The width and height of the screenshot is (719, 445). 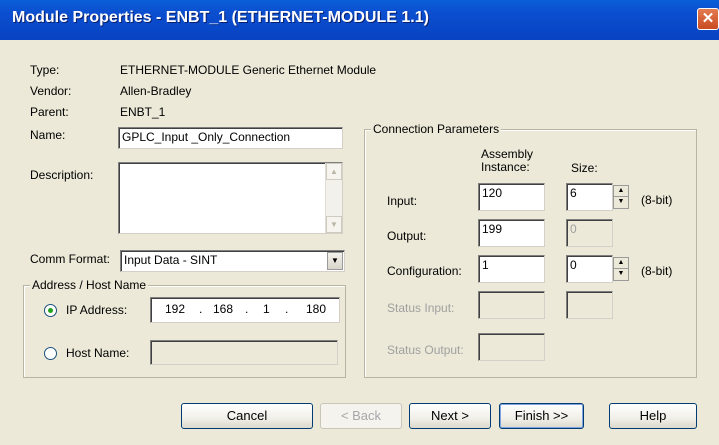 I want to click on input-label: Input:, so click(x=402, y=201).